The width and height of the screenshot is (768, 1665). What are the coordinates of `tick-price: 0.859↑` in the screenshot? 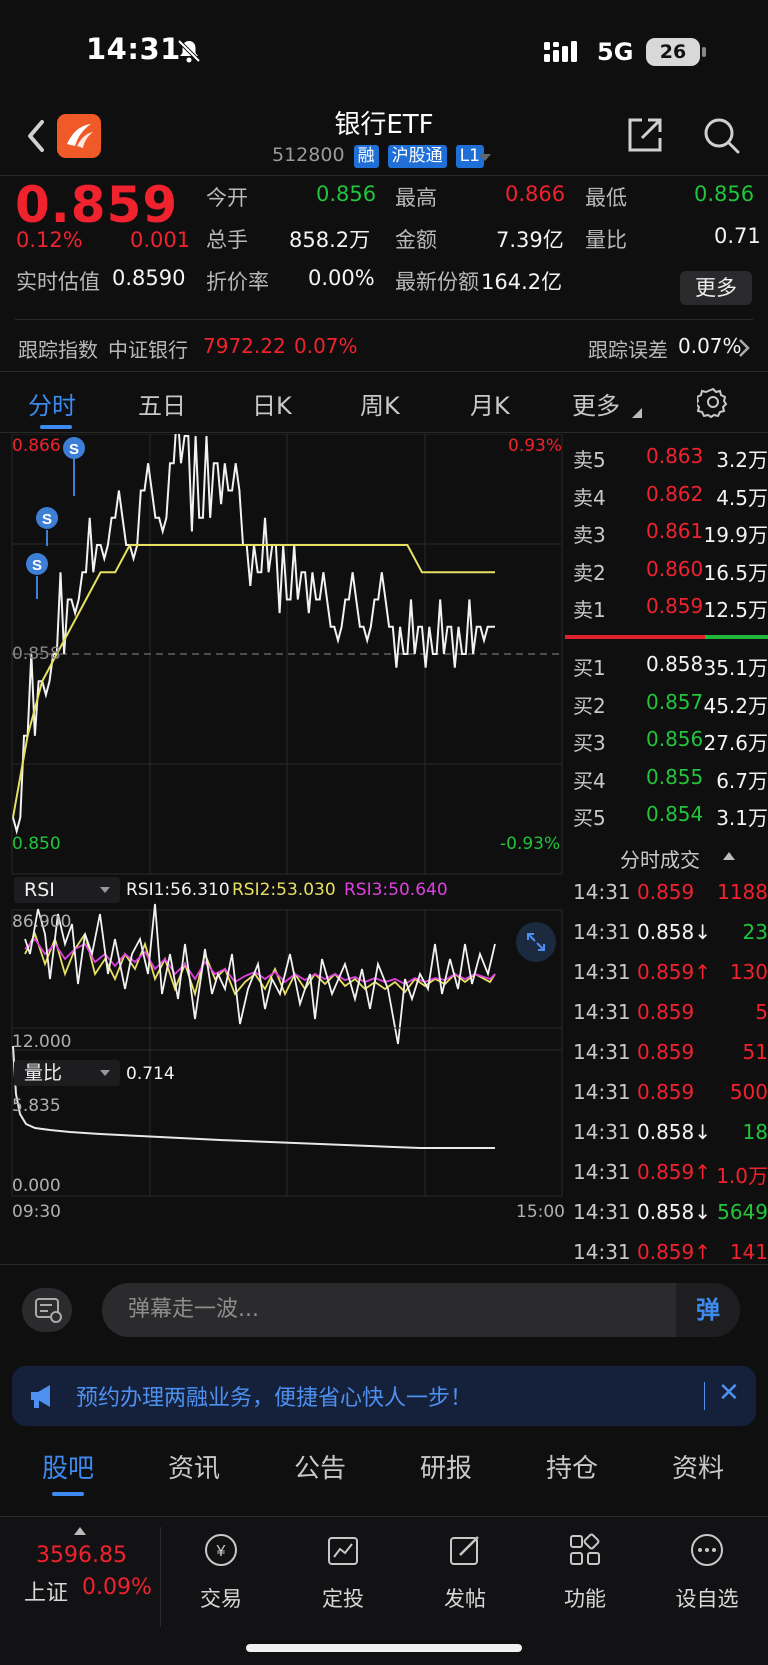 It's located at (674, 1252).